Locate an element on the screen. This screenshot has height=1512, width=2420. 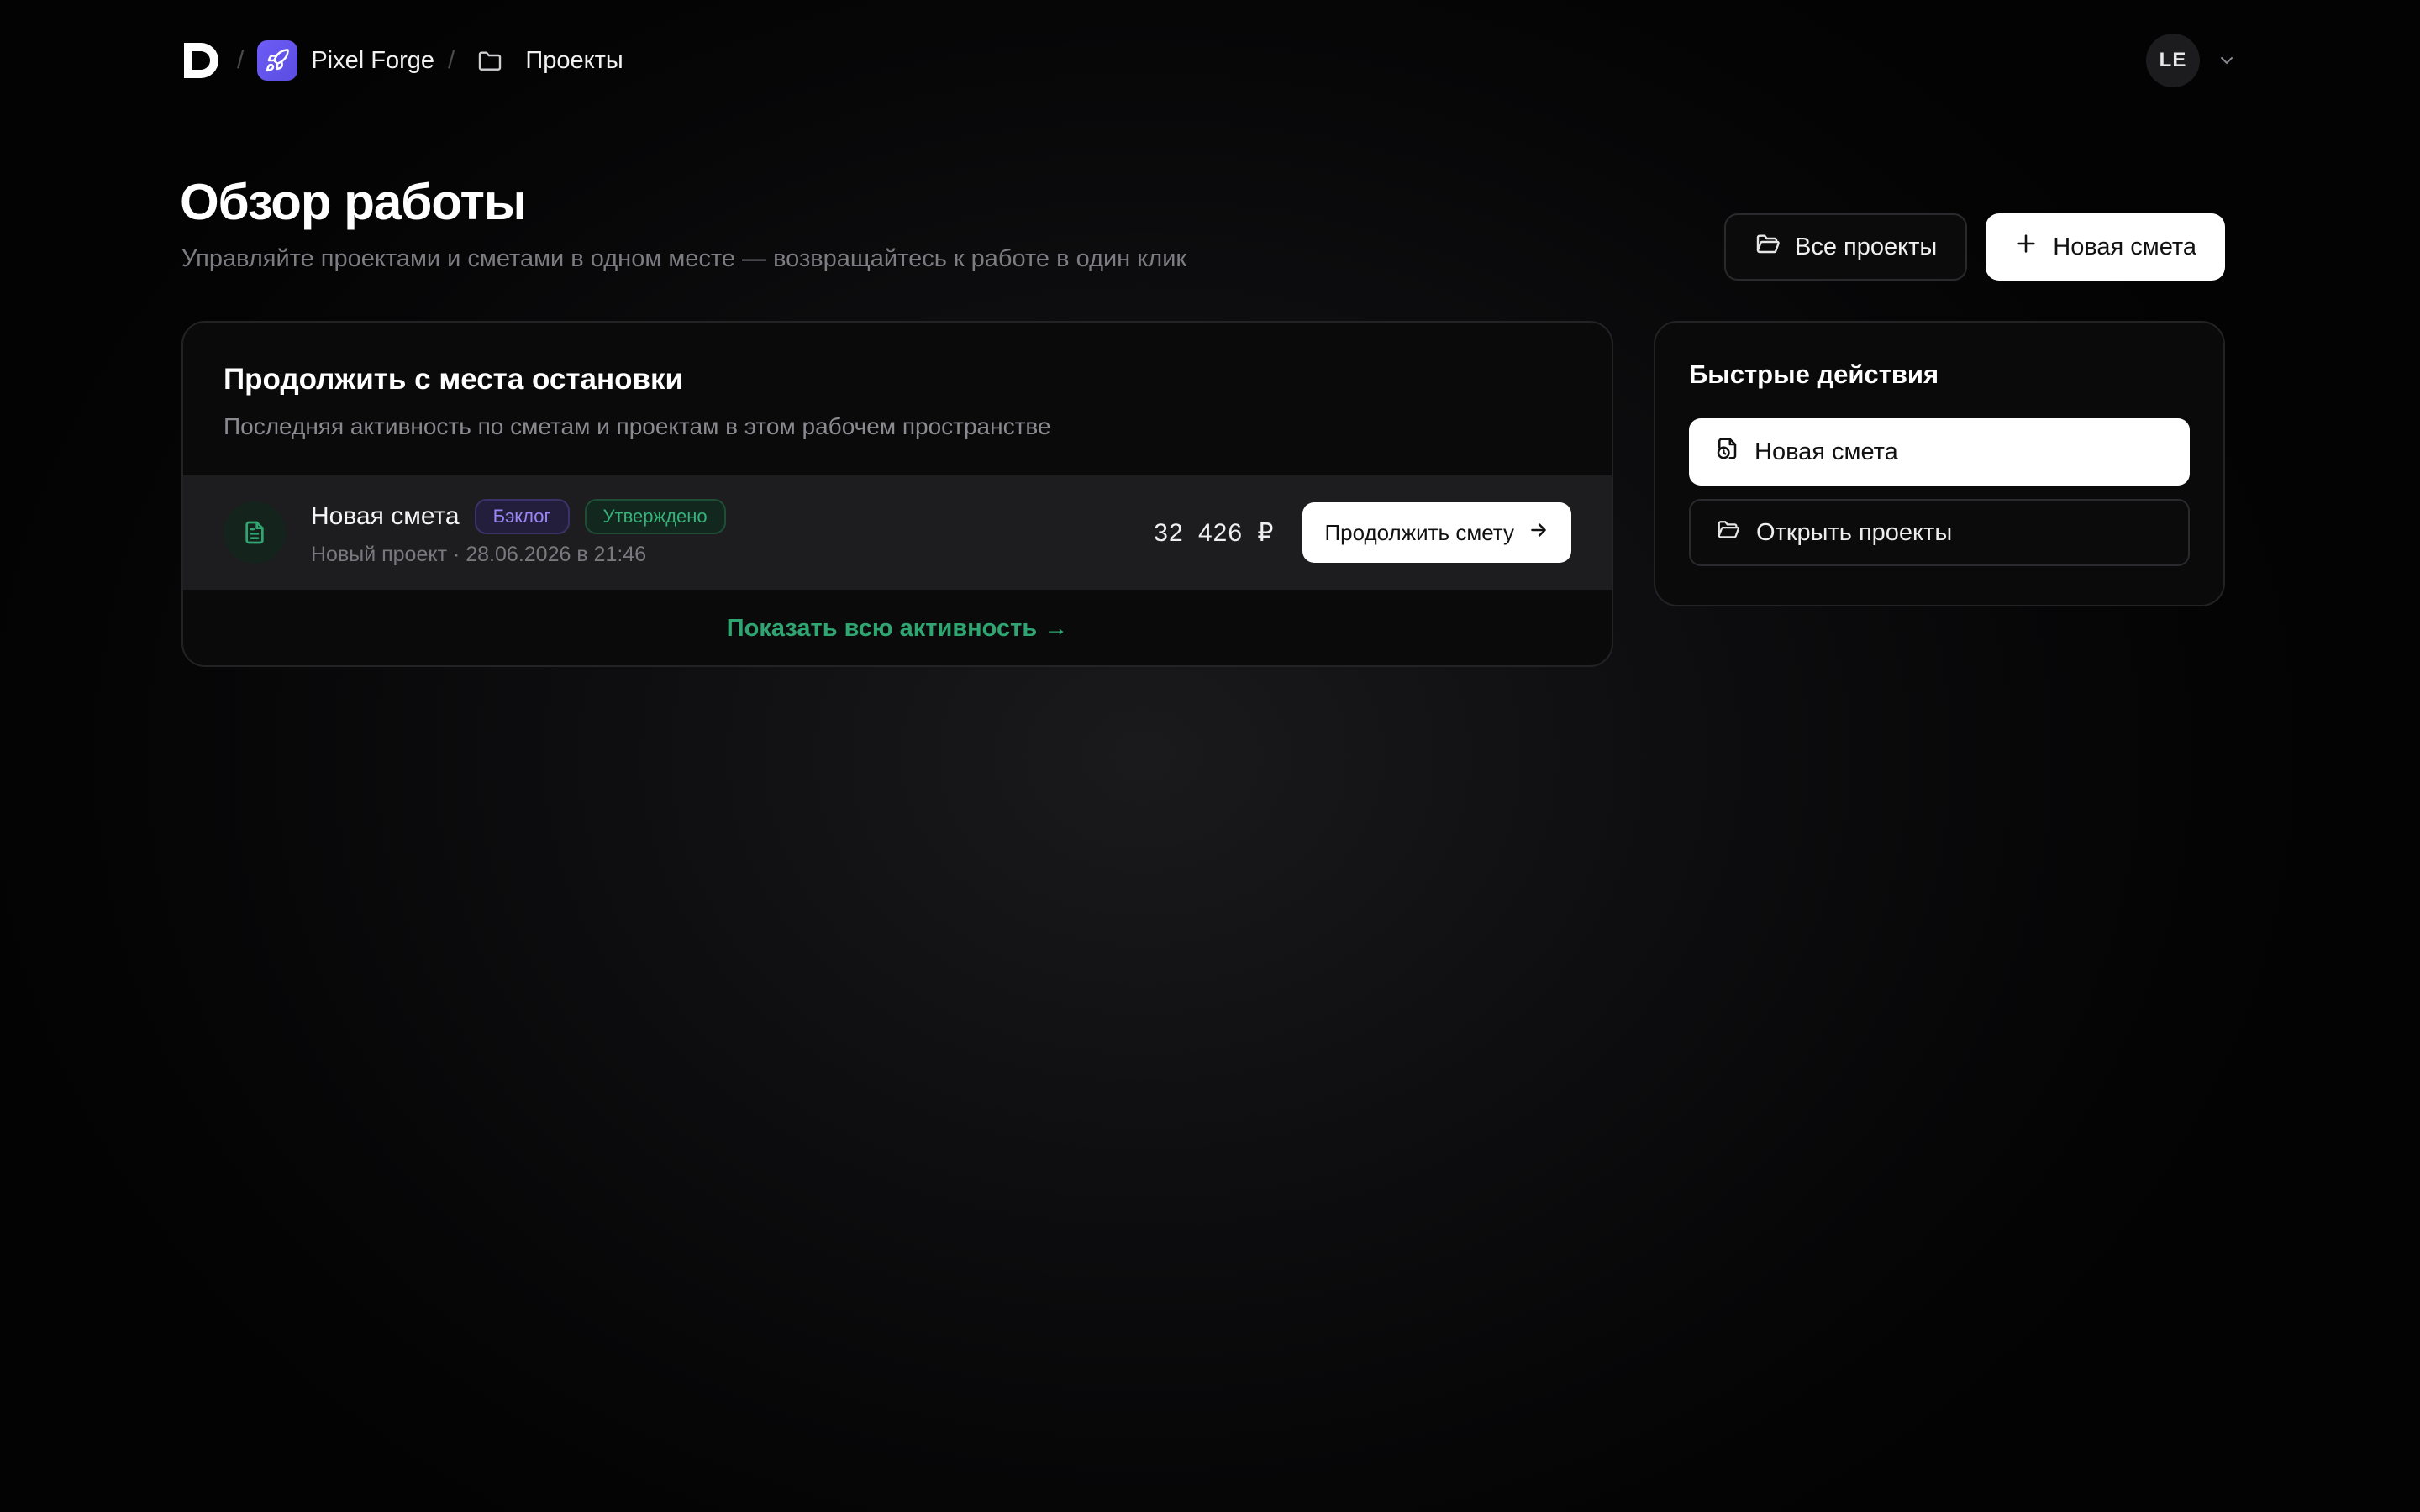
show-all-activity-link: Показать всю активность → is located at coordinates (898, 627).